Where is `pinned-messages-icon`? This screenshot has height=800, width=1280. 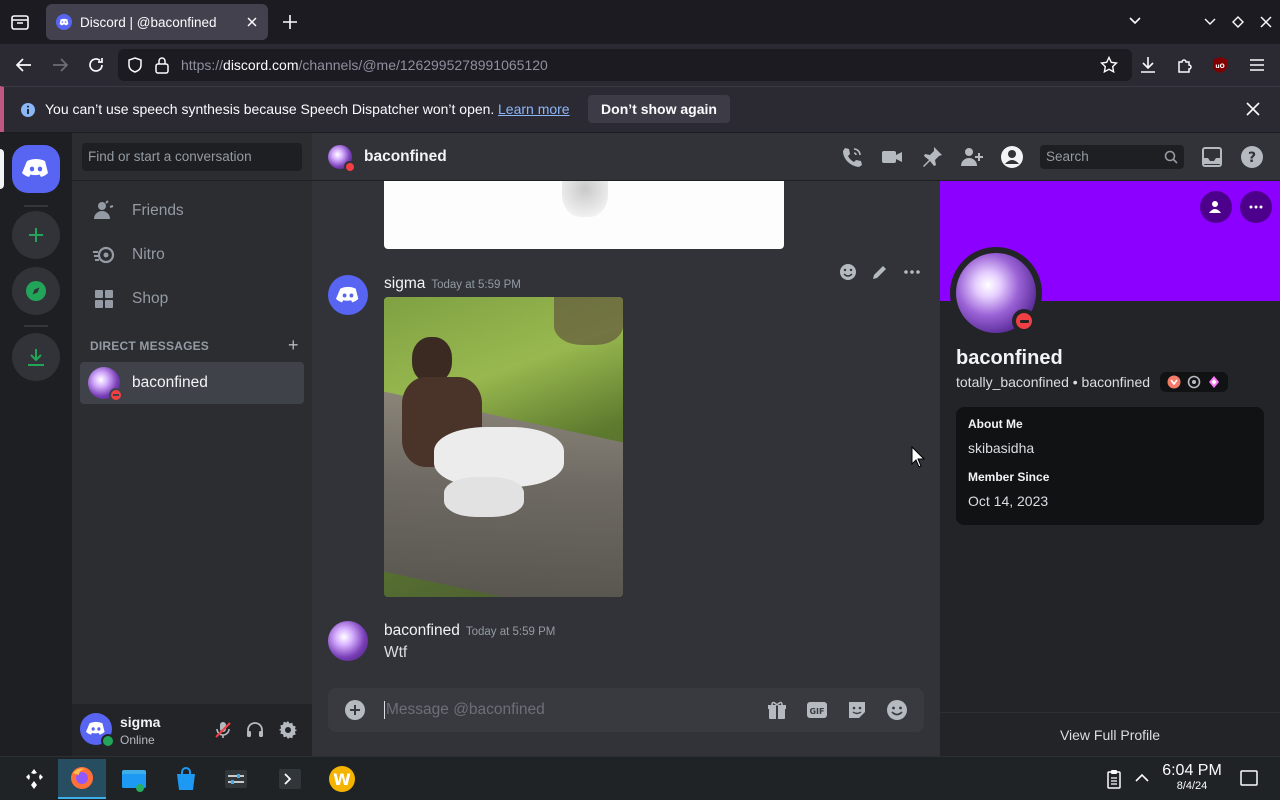 pinned-messages-icon is located at coordinates (932, 157).